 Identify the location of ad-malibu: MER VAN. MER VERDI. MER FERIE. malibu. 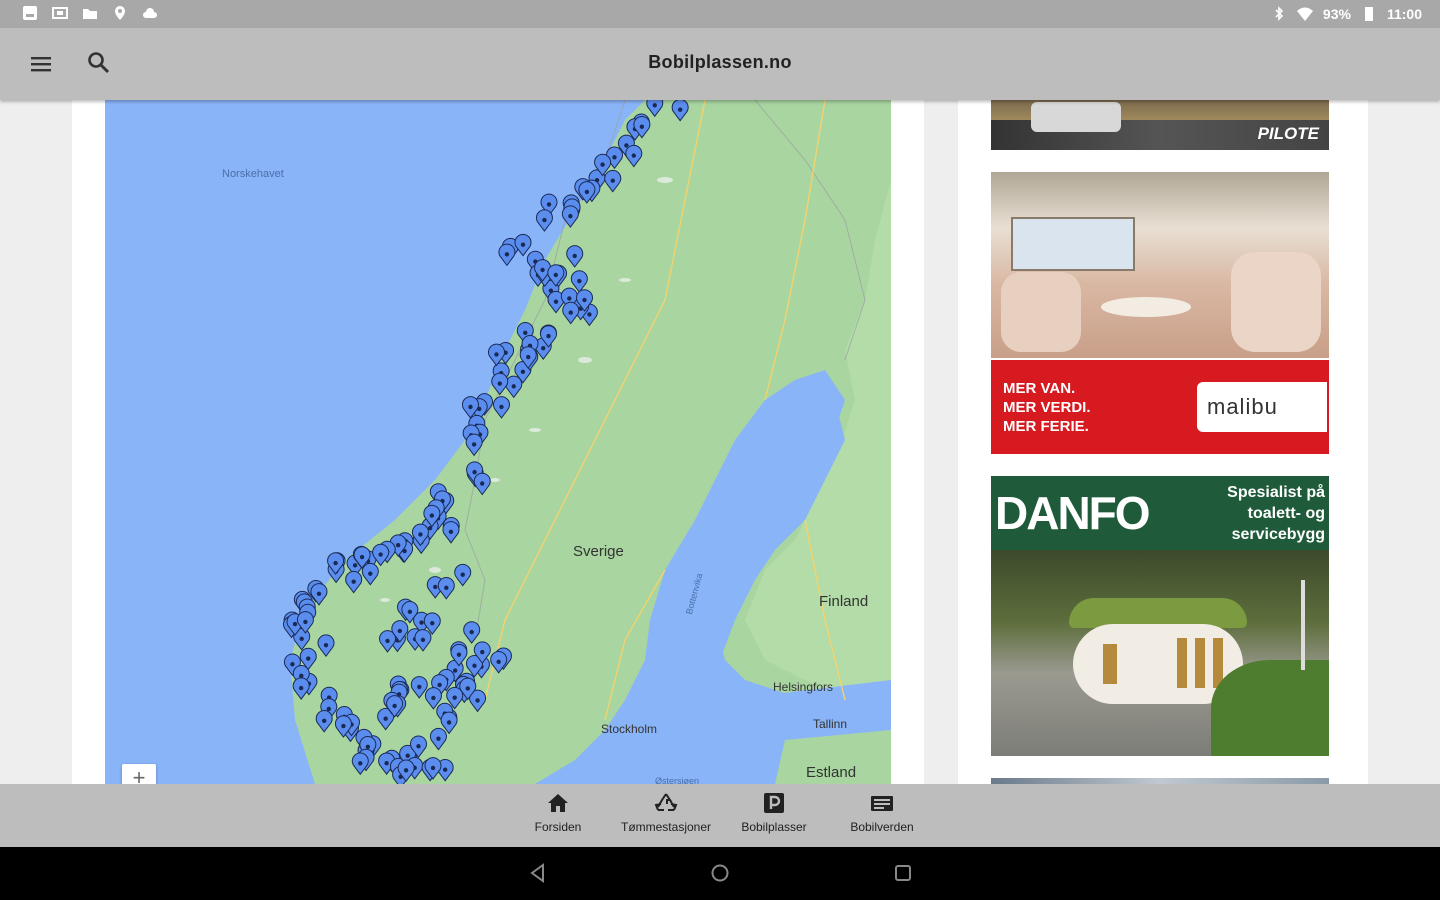
(1160, 313).